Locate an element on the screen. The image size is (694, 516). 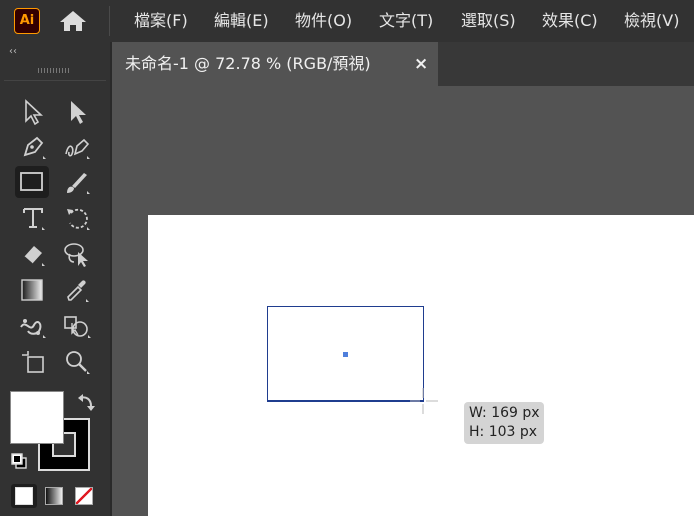
selection-tool-icon is located at coordinates (33, 112).